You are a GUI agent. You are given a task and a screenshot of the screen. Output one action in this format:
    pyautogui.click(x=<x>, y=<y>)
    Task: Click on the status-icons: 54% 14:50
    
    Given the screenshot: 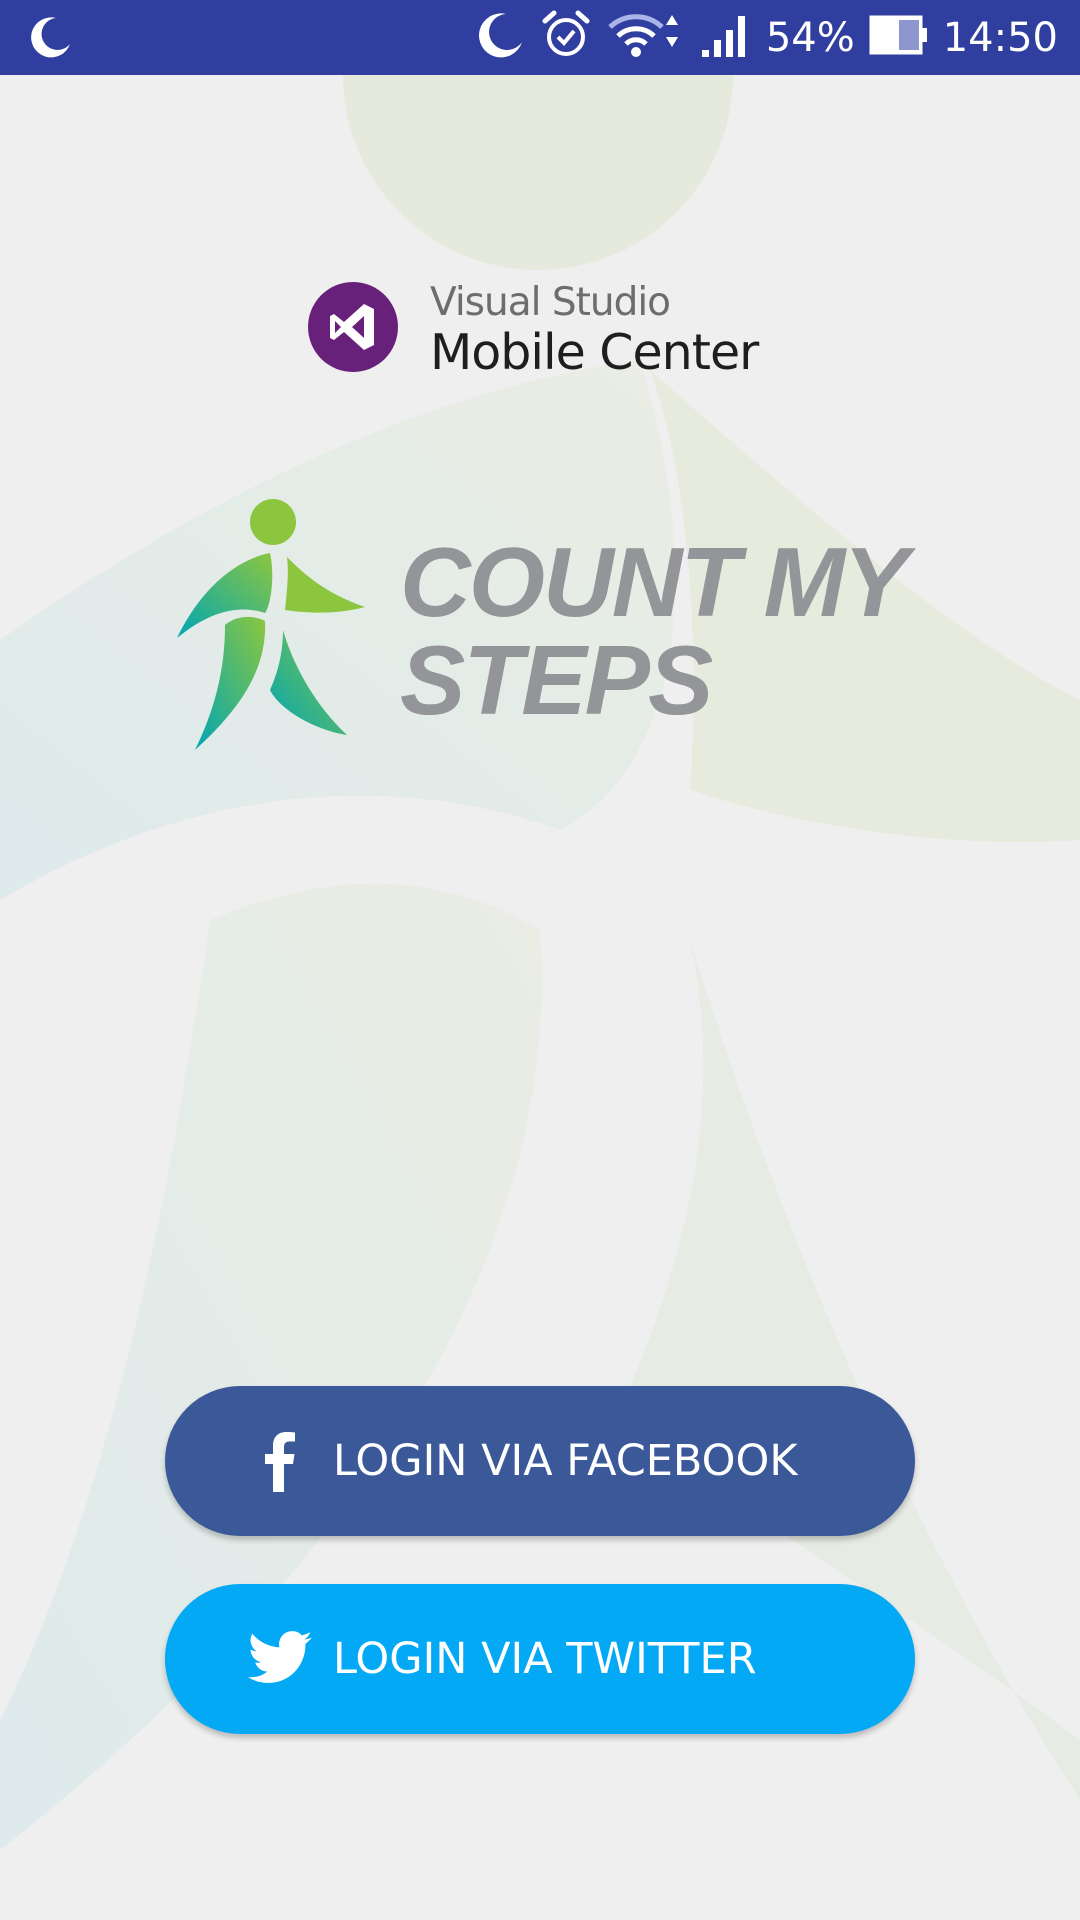 What is the action you would take?
    pyautogui.click(x=767, y=37)
    